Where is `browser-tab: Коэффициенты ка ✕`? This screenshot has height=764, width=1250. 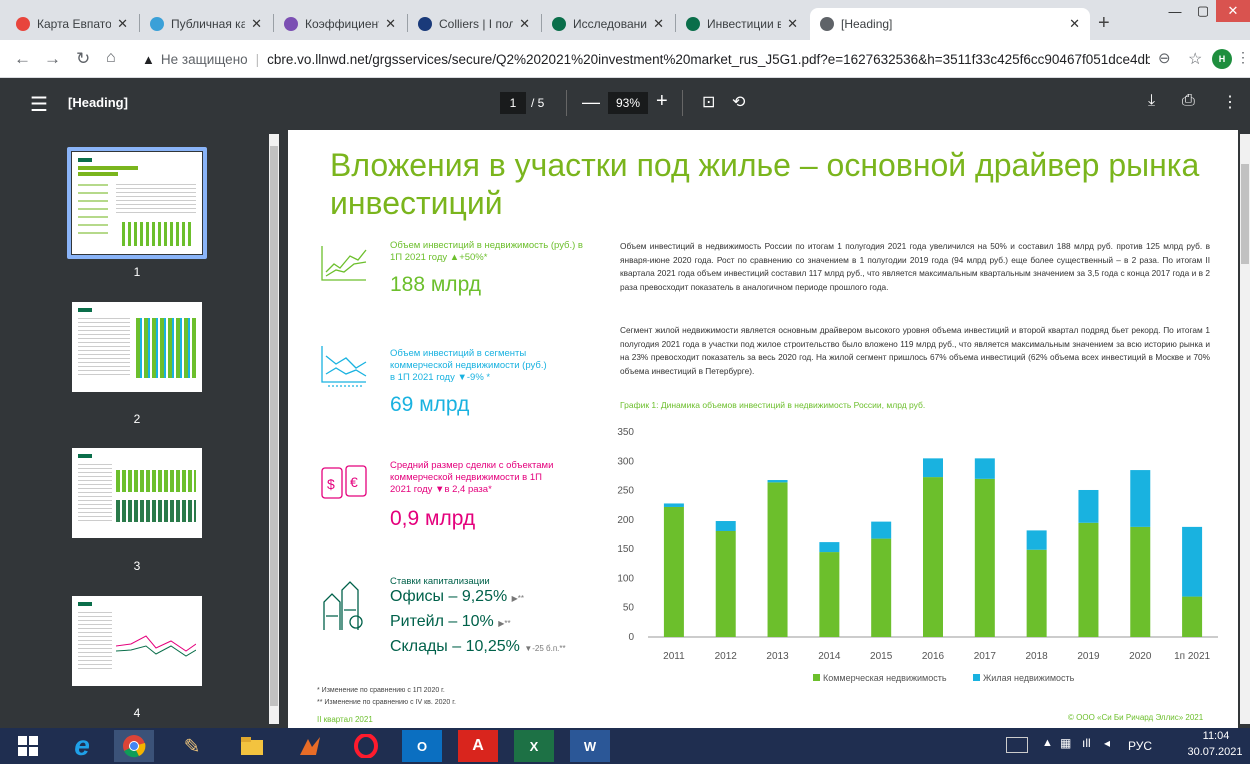
browser-tab: Коэффициенты ка ✕ is located at coordinates (340, 24).